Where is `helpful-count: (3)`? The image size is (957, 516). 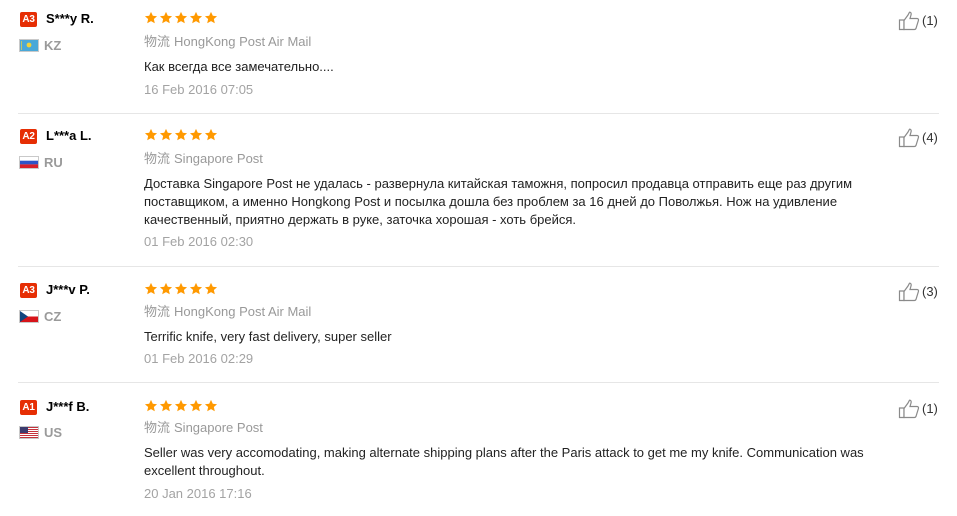 helpful-count: (3) is located at coordinates (930, 291).